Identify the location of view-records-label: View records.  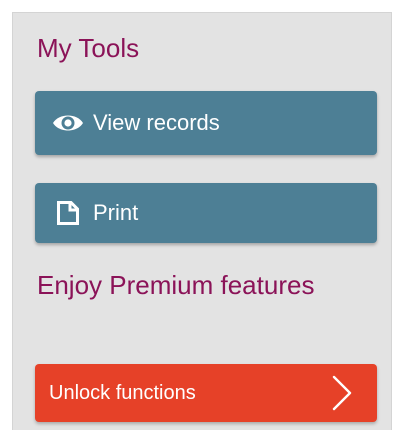
(156, 122).